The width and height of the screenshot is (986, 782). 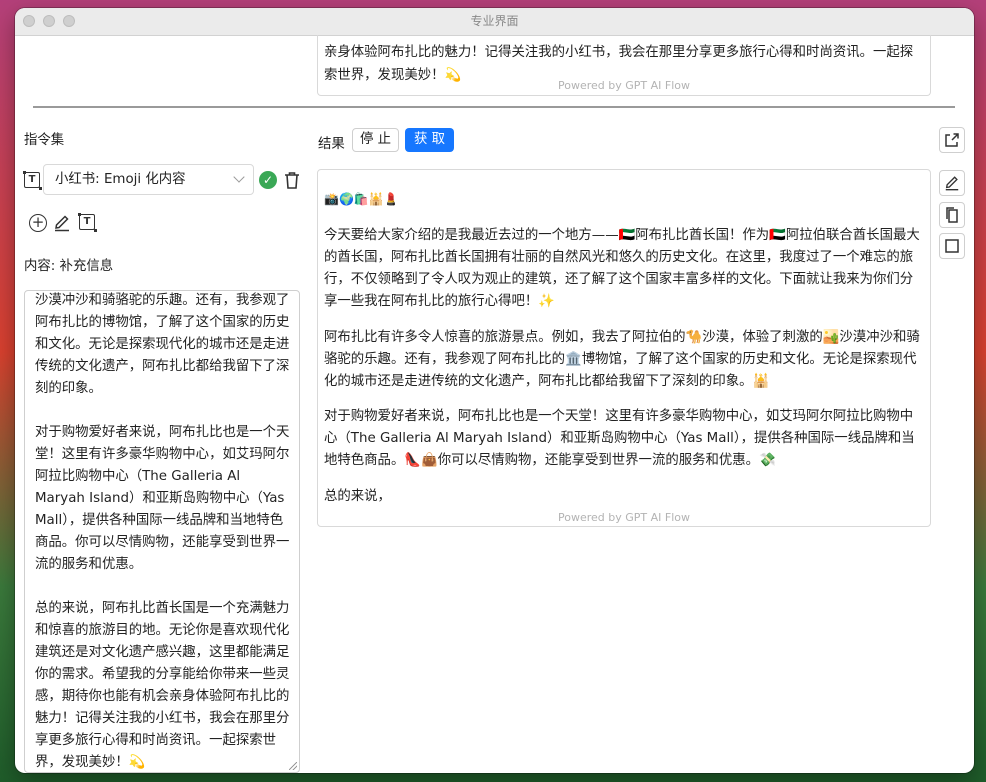 What do you see at coordinates (494, 107) in the screenshot?
I see `split-divider` at bounding box center [494, 107].